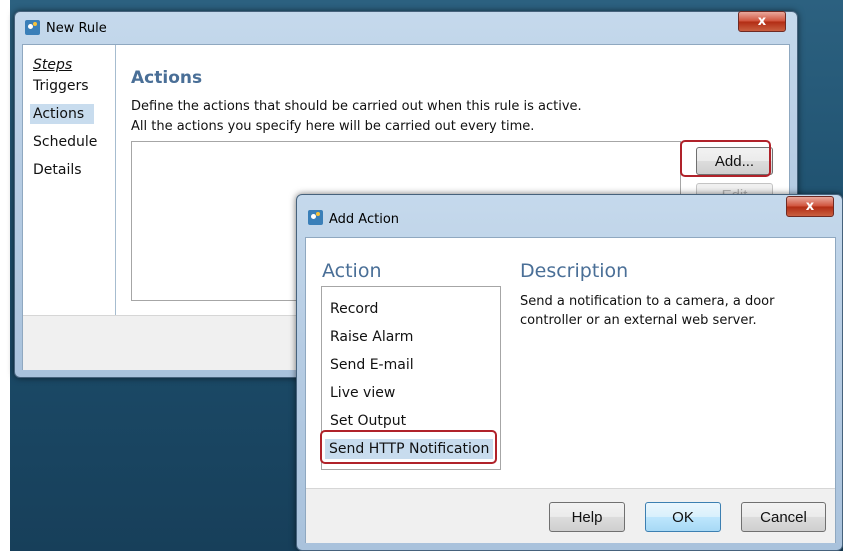 This screenshot has height=551, width=843. Describe the element at coordinates (371, 337) in the screenshot. I see `action-item-raise-alarm: Raise Alarm` at that location.